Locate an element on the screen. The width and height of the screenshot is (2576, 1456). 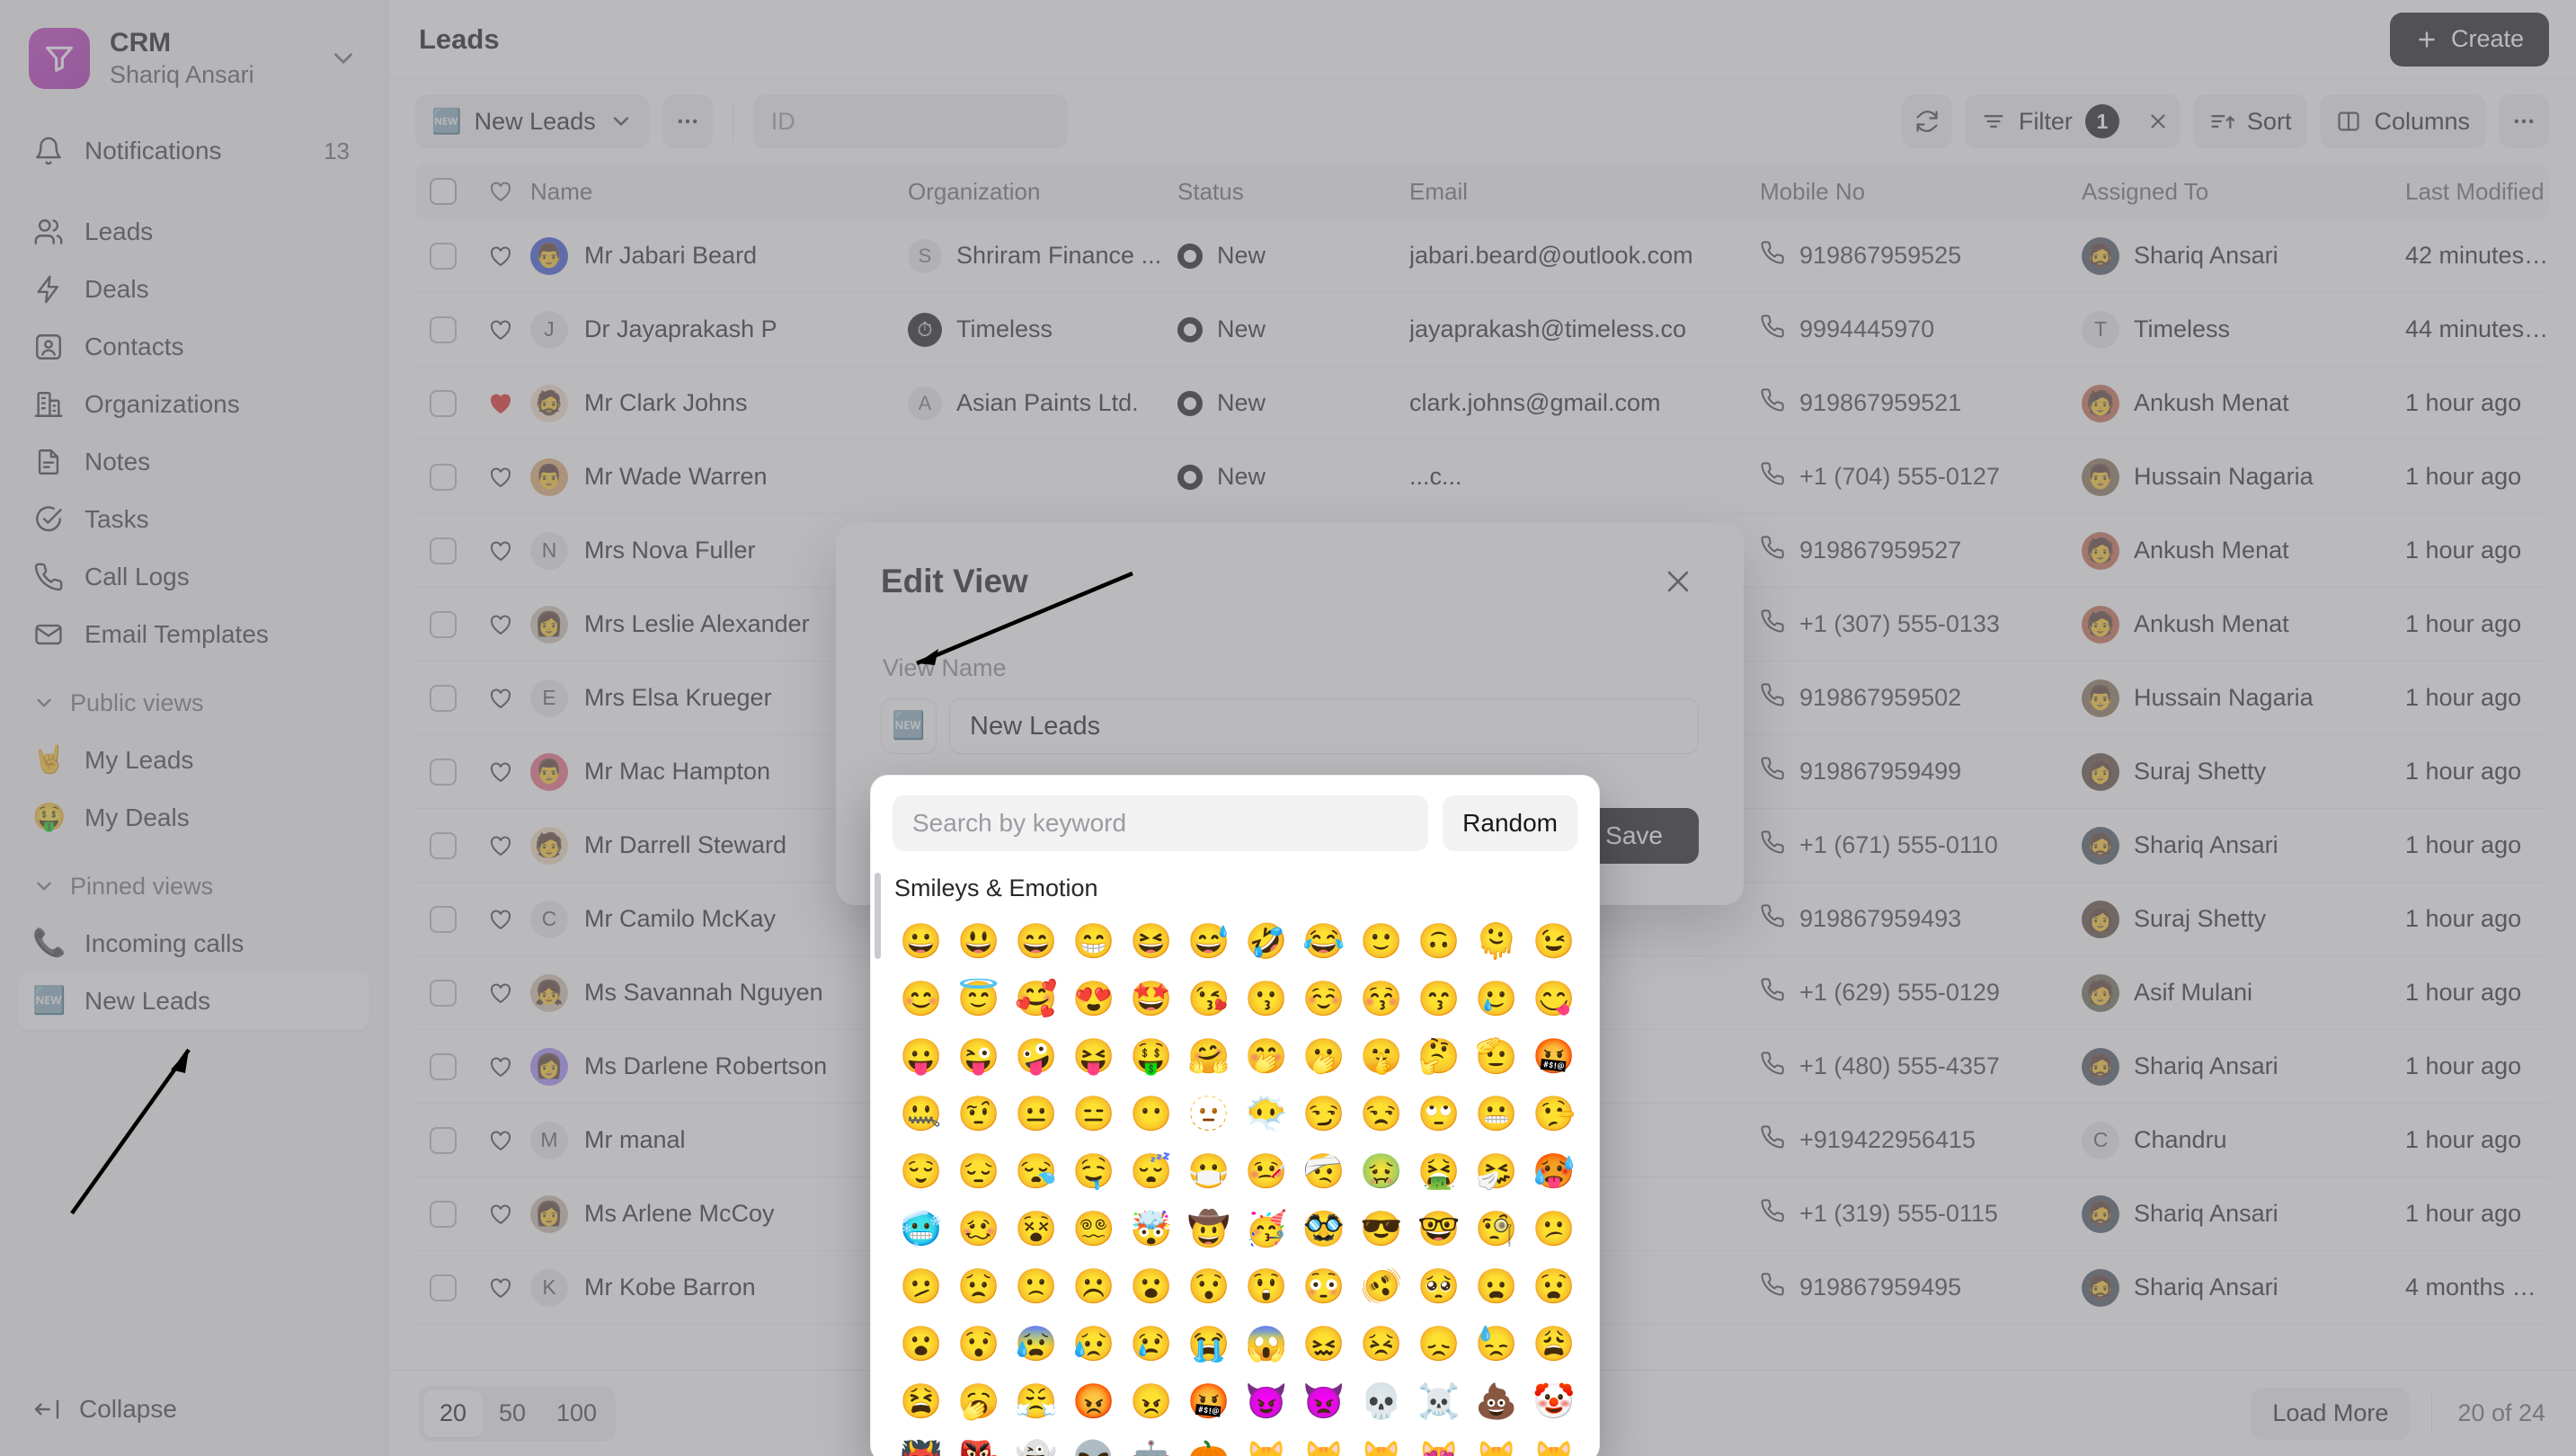
emoji-option: 😸 is located at coordinates (1324, 1443).